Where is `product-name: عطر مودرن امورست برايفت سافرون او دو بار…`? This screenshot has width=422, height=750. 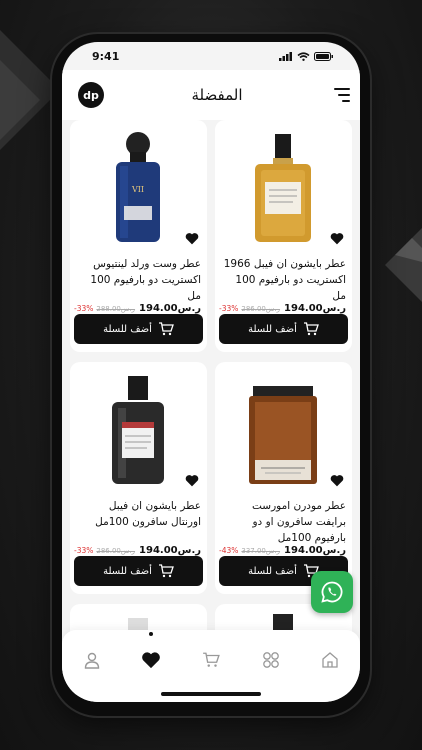
product-name: عطر مودرن امورست برايفت سافرون او دو بار… is located at coordinates (283, 522).